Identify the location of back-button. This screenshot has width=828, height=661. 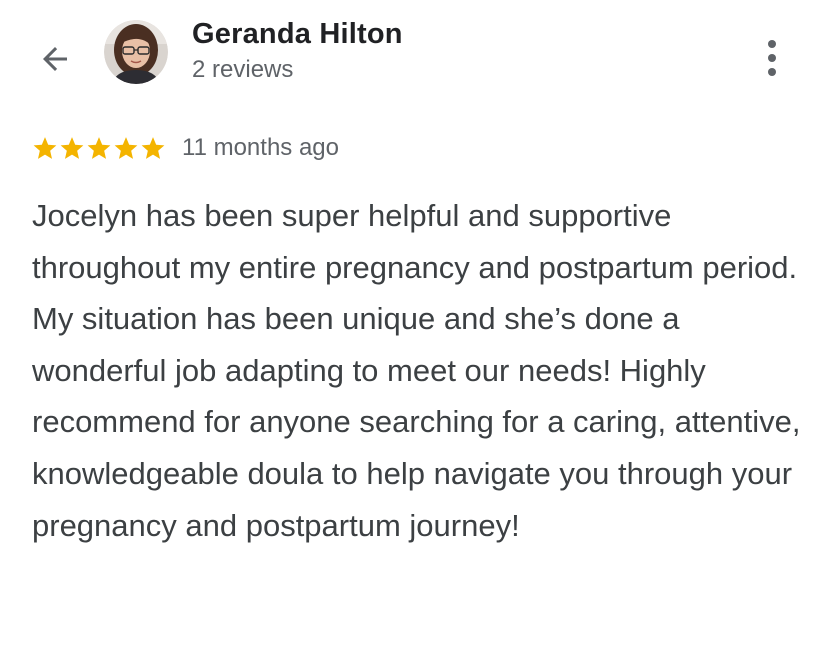
(55, 59).